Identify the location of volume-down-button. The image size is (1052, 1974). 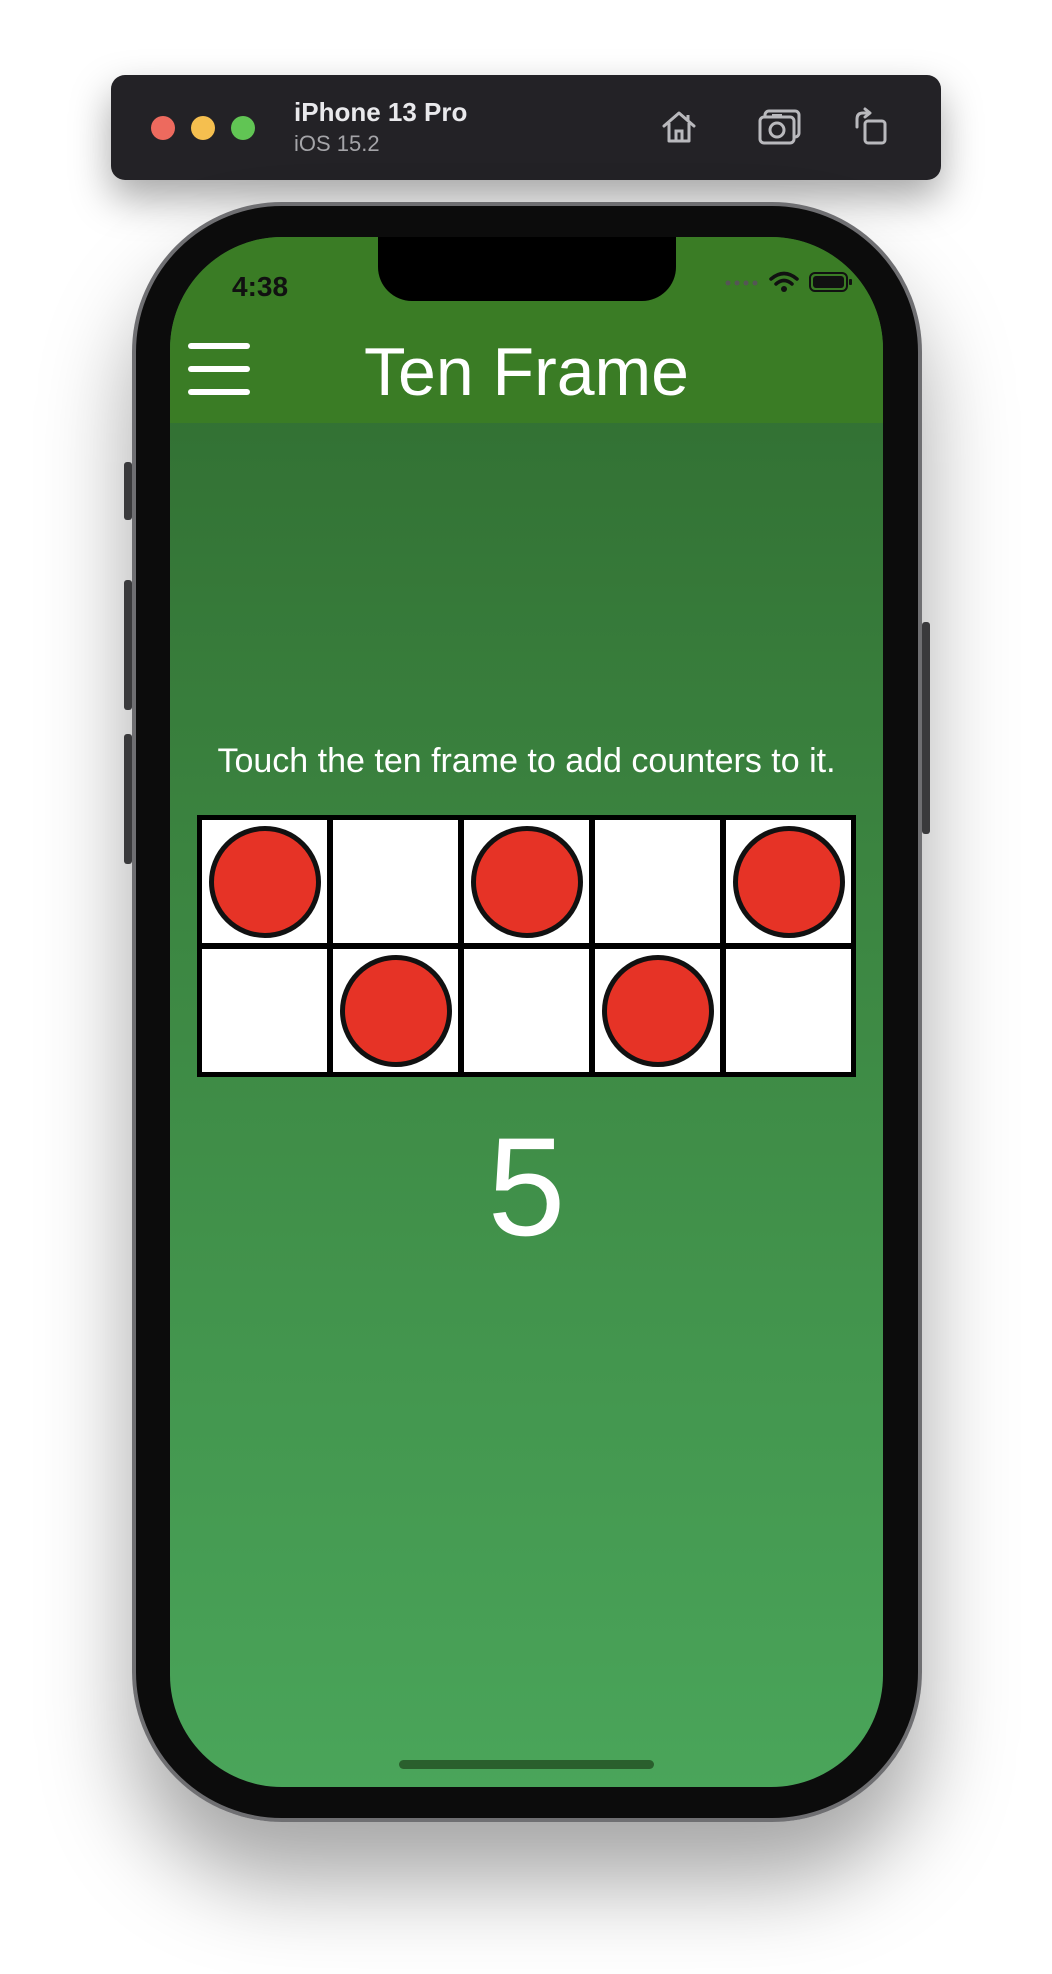
(128, 799).